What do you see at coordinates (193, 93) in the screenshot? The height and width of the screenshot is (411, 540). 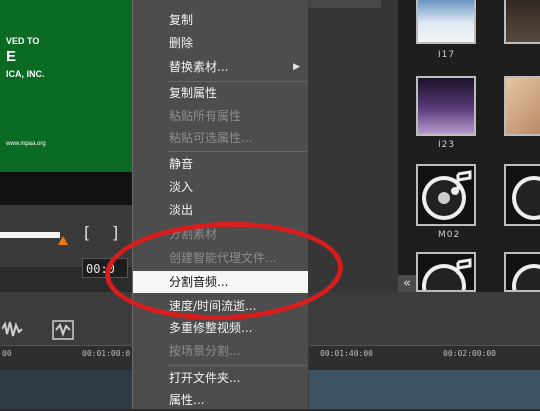 I see `menu-item-label: 复制属性` at bounding box center [193, 93].